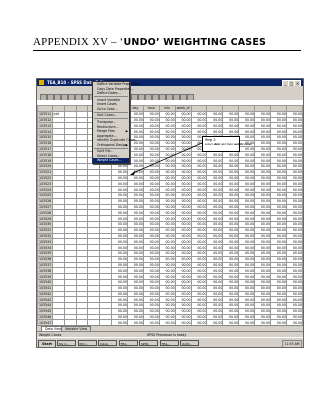 This screenshot has width=320, height=414. Describe the element at coordinates (148, 342) in the screenshot. I see `taskbar-task: SPSS` at that location.